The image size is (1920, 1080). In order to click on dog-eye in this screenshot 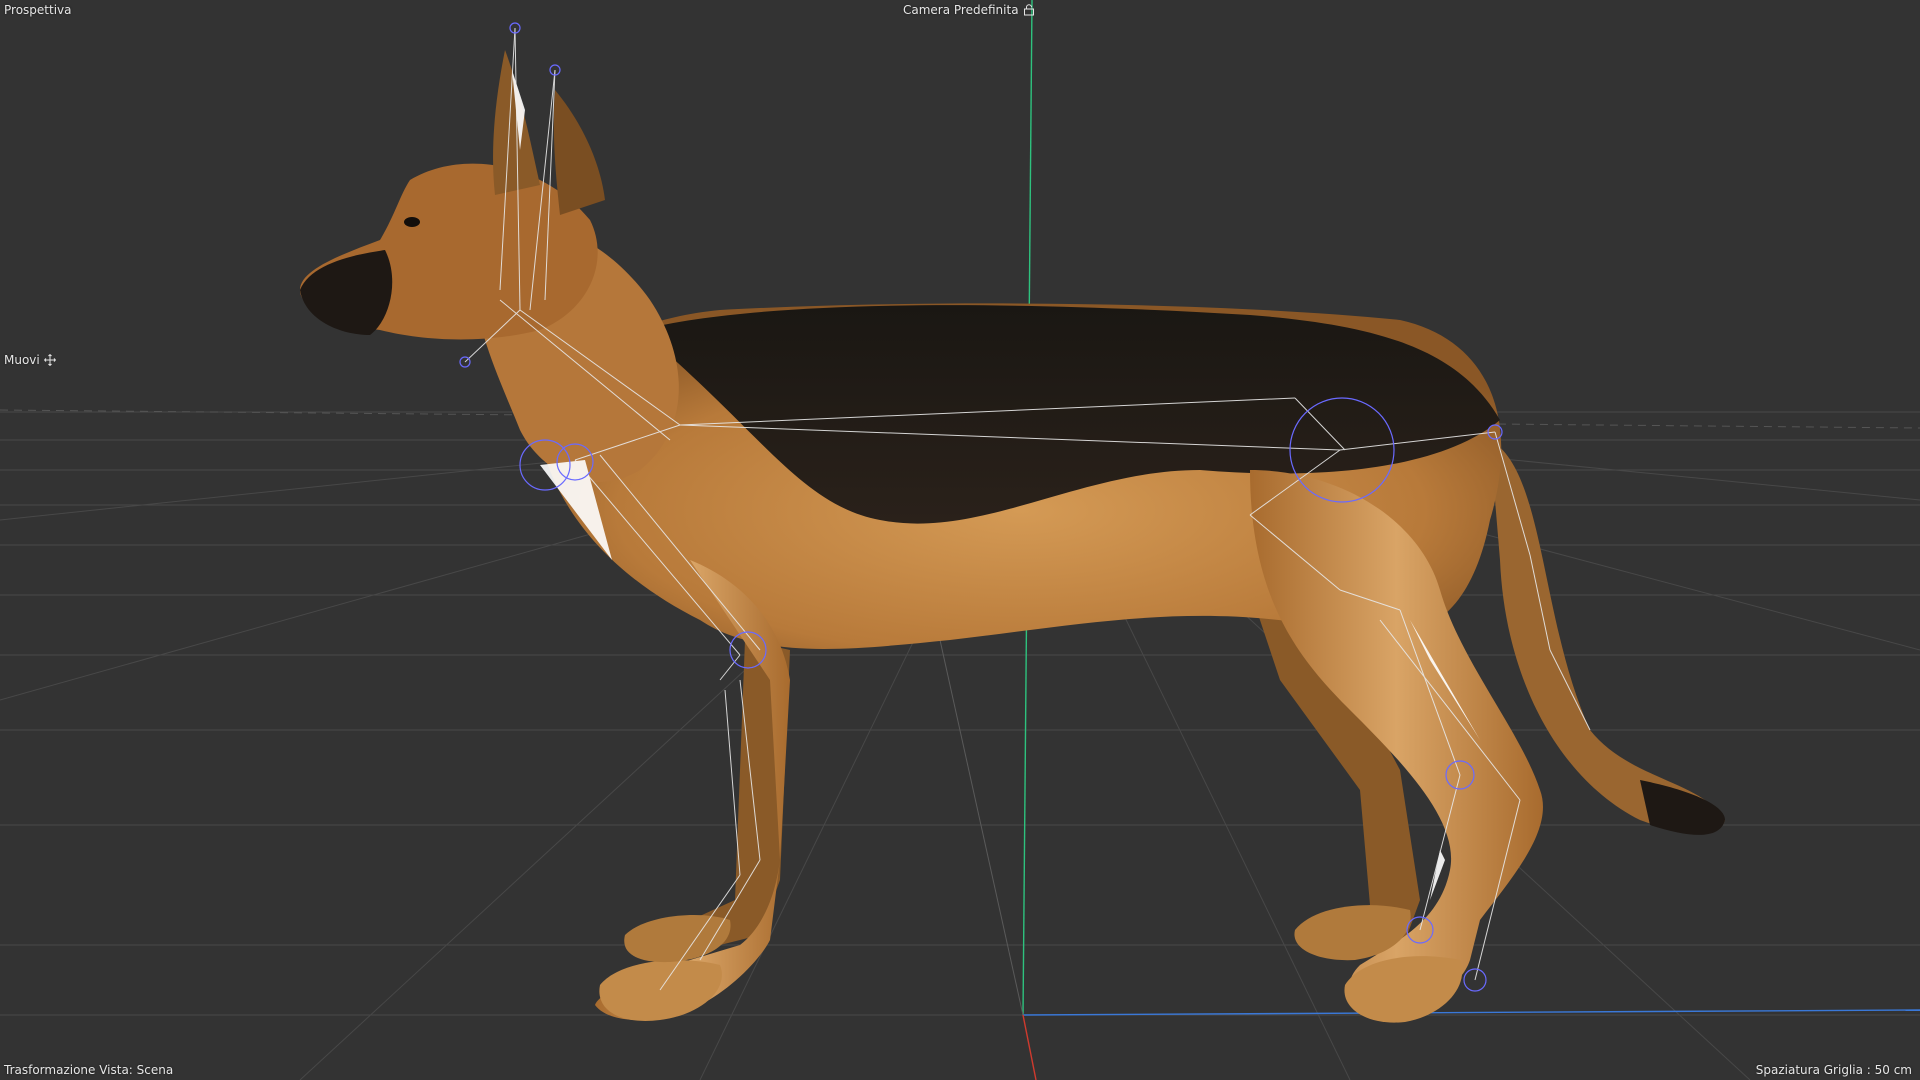, I will do `click(412, 222)`.